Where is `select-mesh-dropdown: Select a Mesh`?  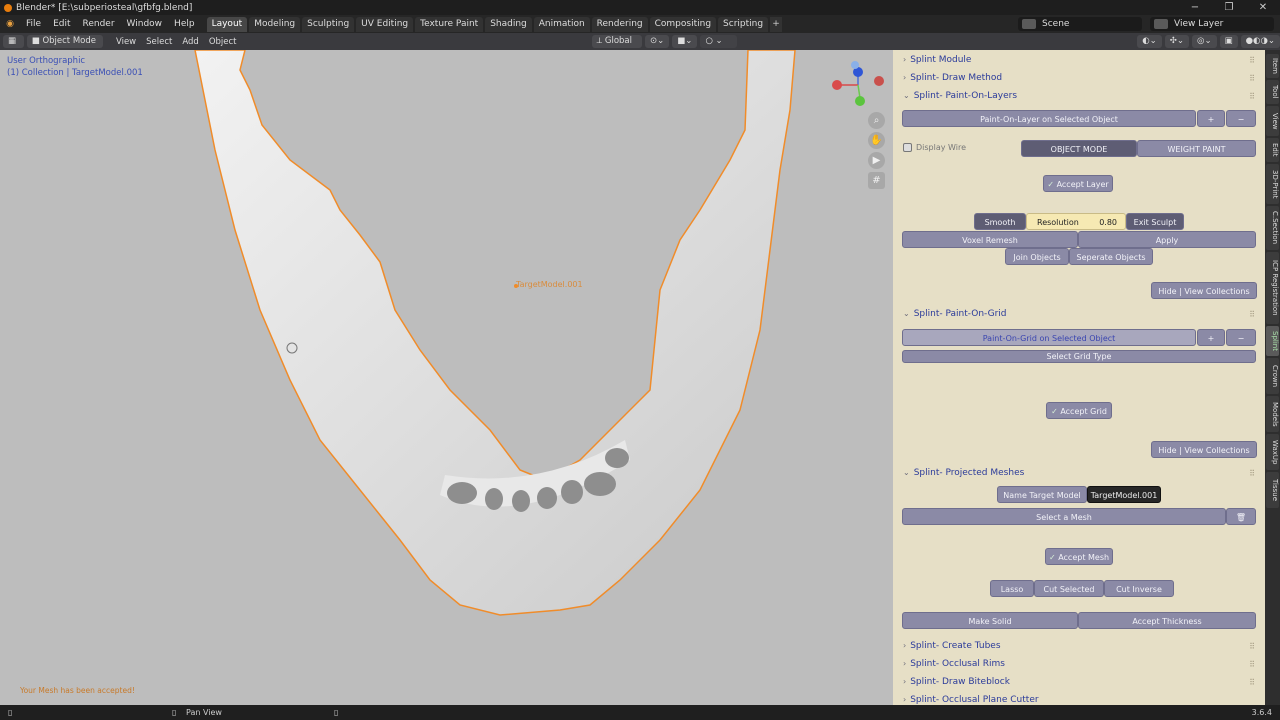 select-mesh-dropdown: Select a Mesh is located at coordinates (1064, 516).